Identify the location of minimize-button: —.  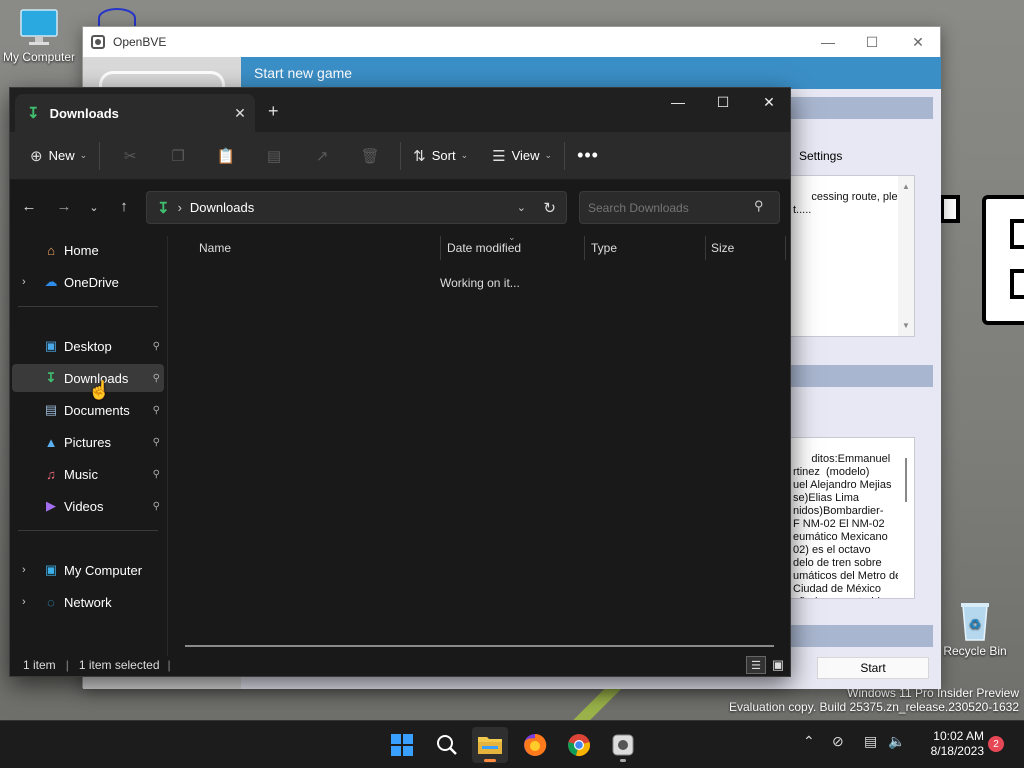
(678, 102).